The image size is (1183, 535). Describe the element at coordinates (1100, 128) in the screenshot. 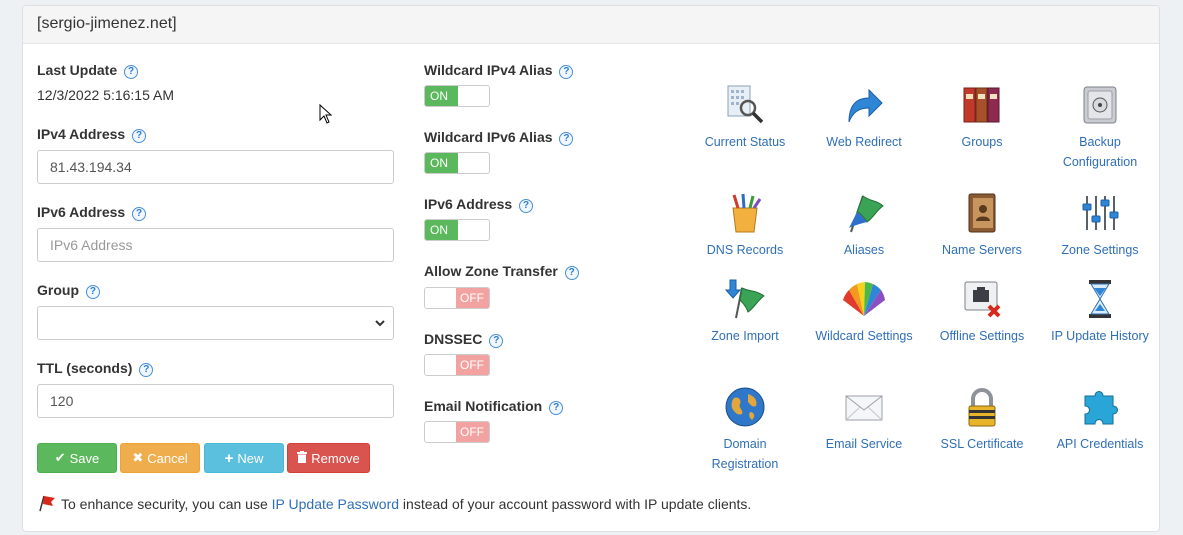

I see `tile-backup-configuration: Backup Configuration` at that location.